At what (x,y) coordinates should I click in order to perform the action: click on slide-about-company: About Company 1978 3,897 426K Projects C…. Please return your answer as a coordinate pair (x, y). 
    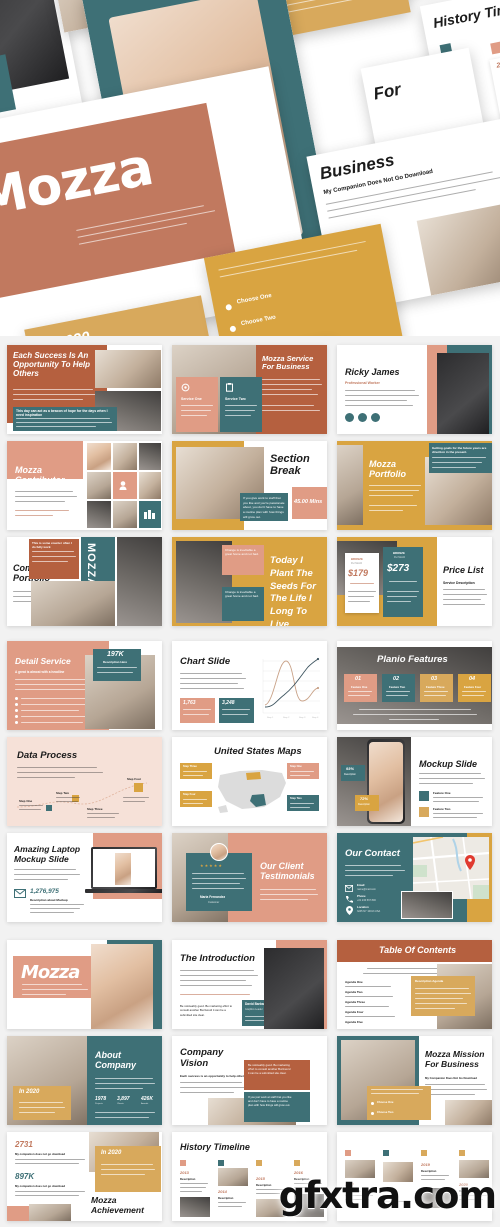
    Looking at the image, I should click on (84, 1080).